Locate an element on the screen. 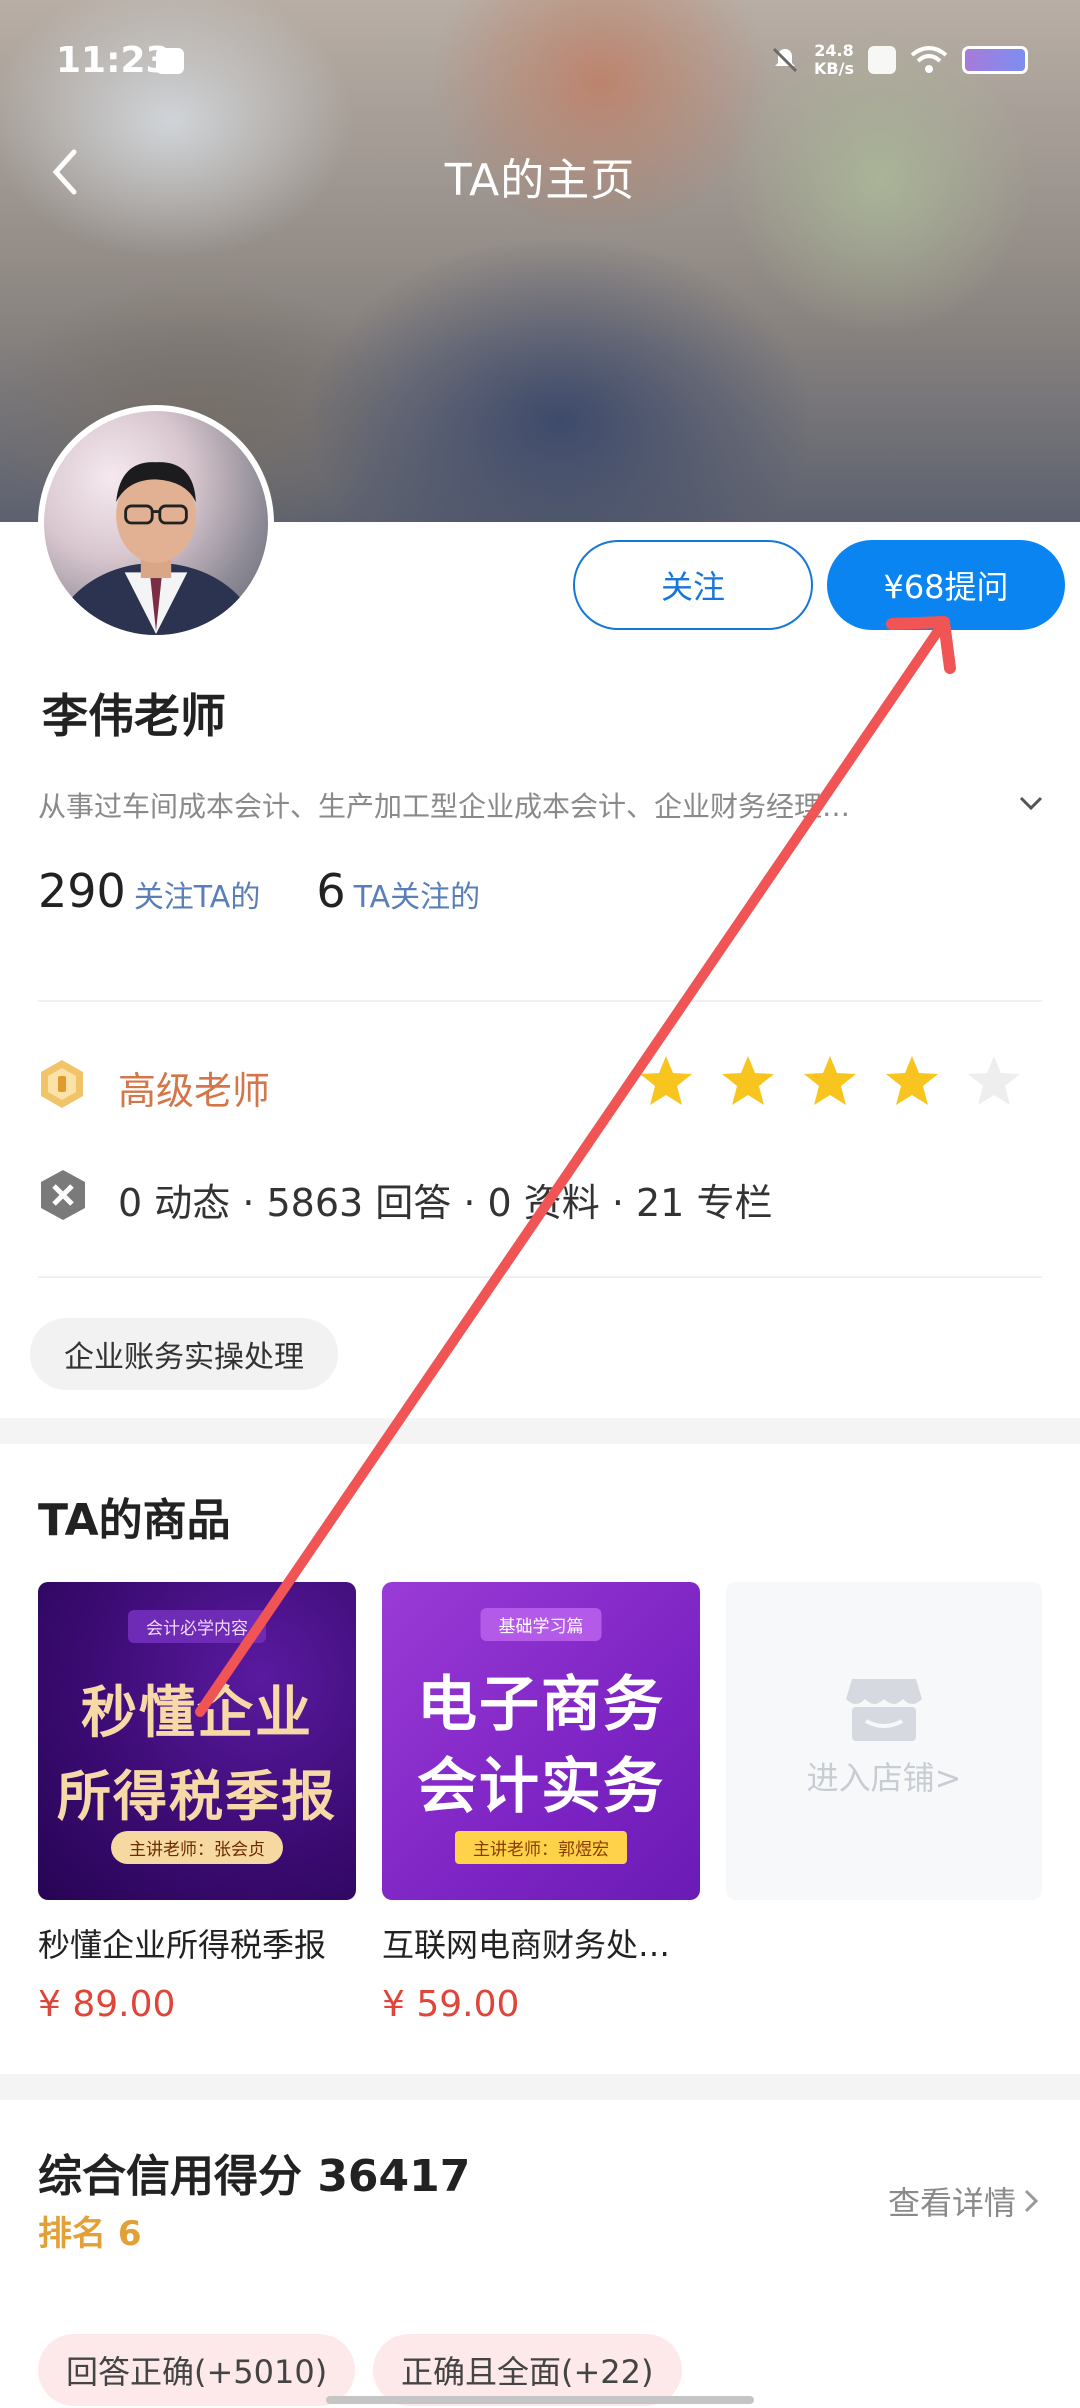 The height and width of the screenshot is (2408, 1080). follow-button: 关注 is located at coordinates (693, 585).